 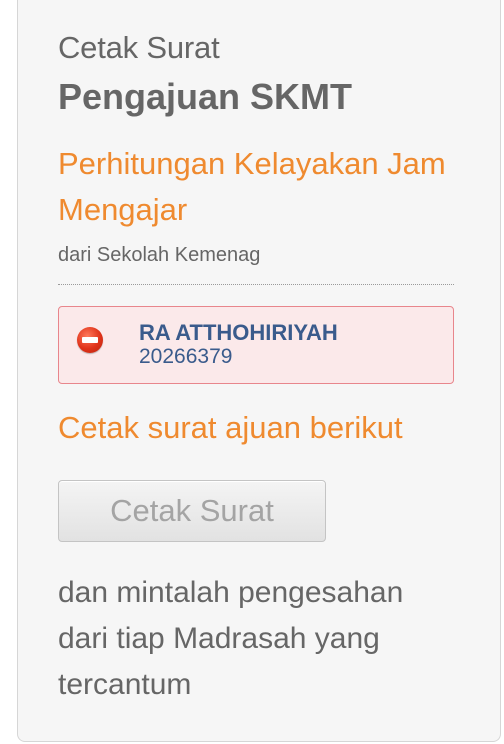 What do you see at coordinates (252, 186) in the screenshot?
I see `subtitle: Perhitungan Kelayakan Jam Mengajar` at bounding box center [252, 186].